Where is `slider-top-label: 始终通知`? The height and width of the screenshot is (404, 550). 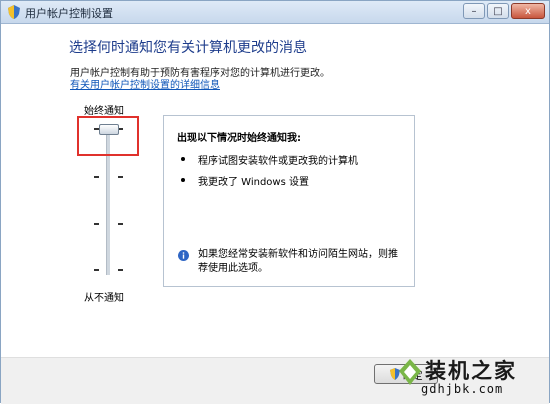 slider-top-label: 始终通知 is located at coordinates (104, 111).